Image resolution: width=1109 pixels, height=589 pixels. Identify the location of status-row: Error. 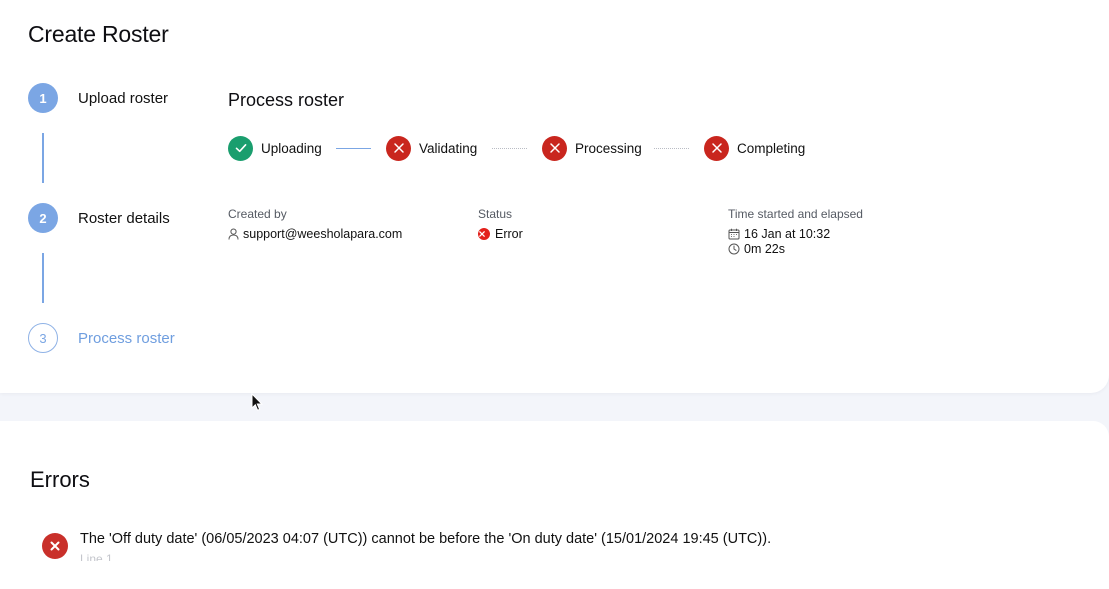
(500, 234).